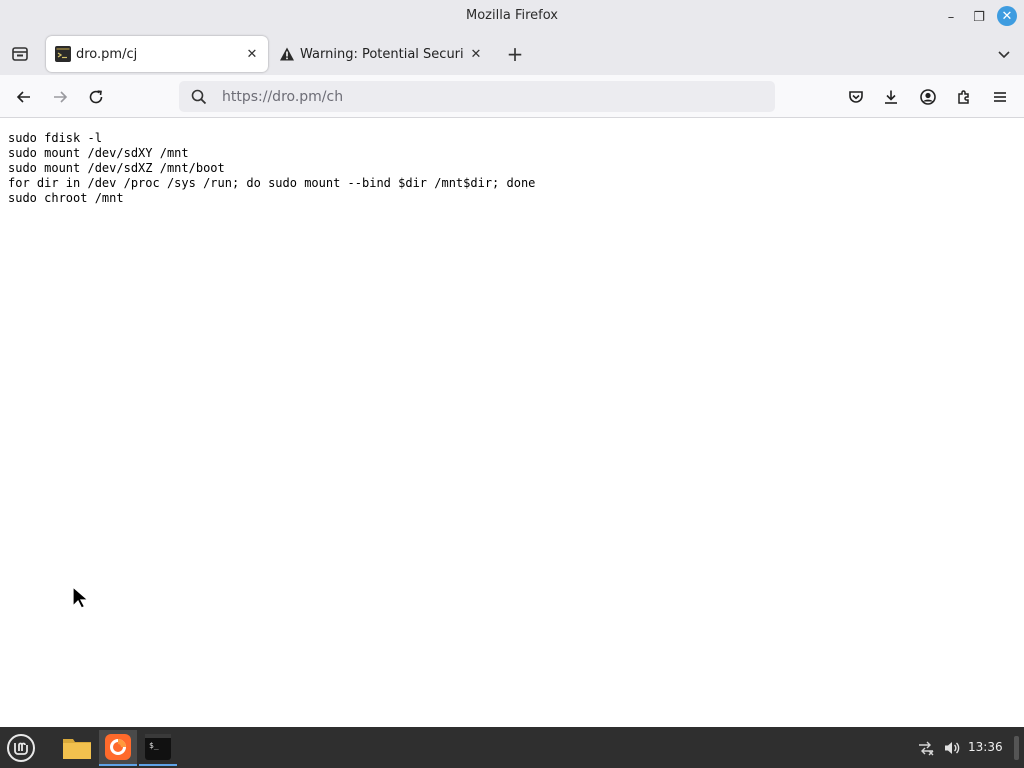 The width and height of the screenshot is (1024, 768). I want to click on terminal-launcher: $_, so click(158, 748).